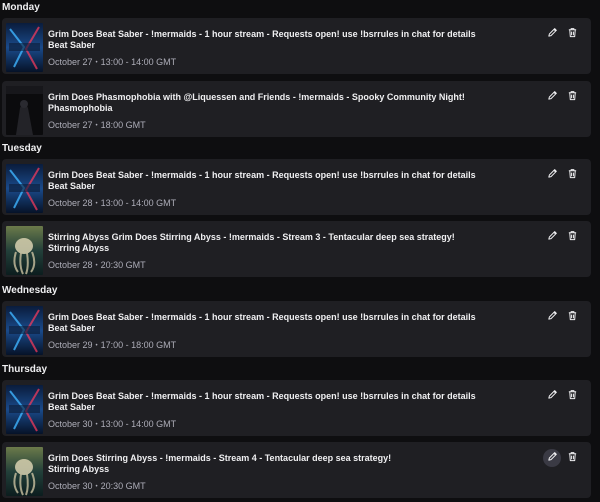 The image size is (600, 502). Describe the element at coordinates (25, 369) in the screenshot. I see `day-header-thursday: Thursday` at that location.